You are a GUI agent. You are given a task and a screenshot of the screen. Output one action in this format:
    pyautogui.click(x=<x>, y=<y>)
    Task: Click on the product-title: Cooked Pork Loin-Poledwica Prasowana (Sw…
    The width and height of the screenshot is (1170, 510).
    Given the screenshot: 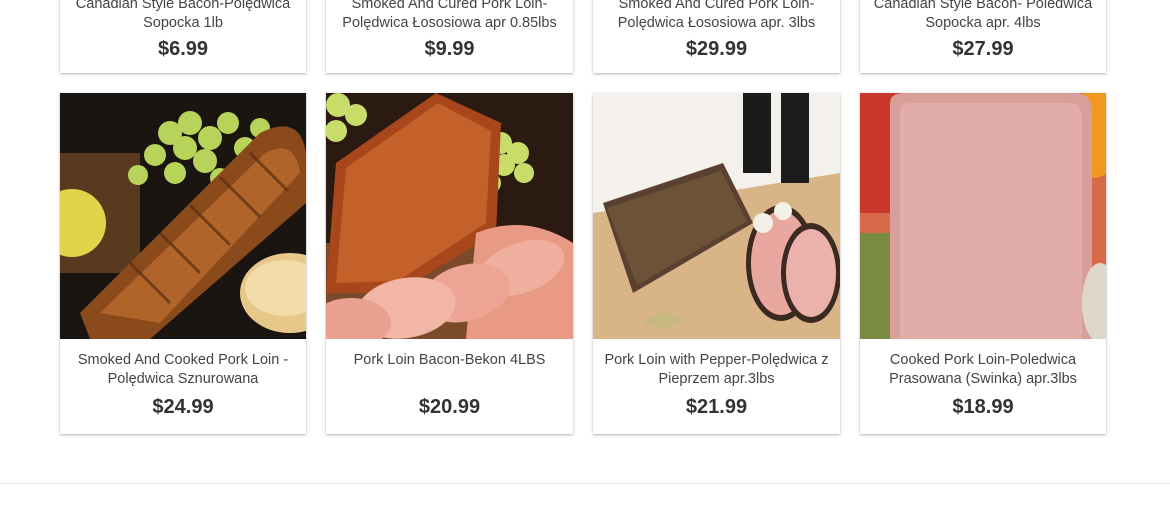 What is the action you would take?
    pyautogui.click(x=983, y=370)
    